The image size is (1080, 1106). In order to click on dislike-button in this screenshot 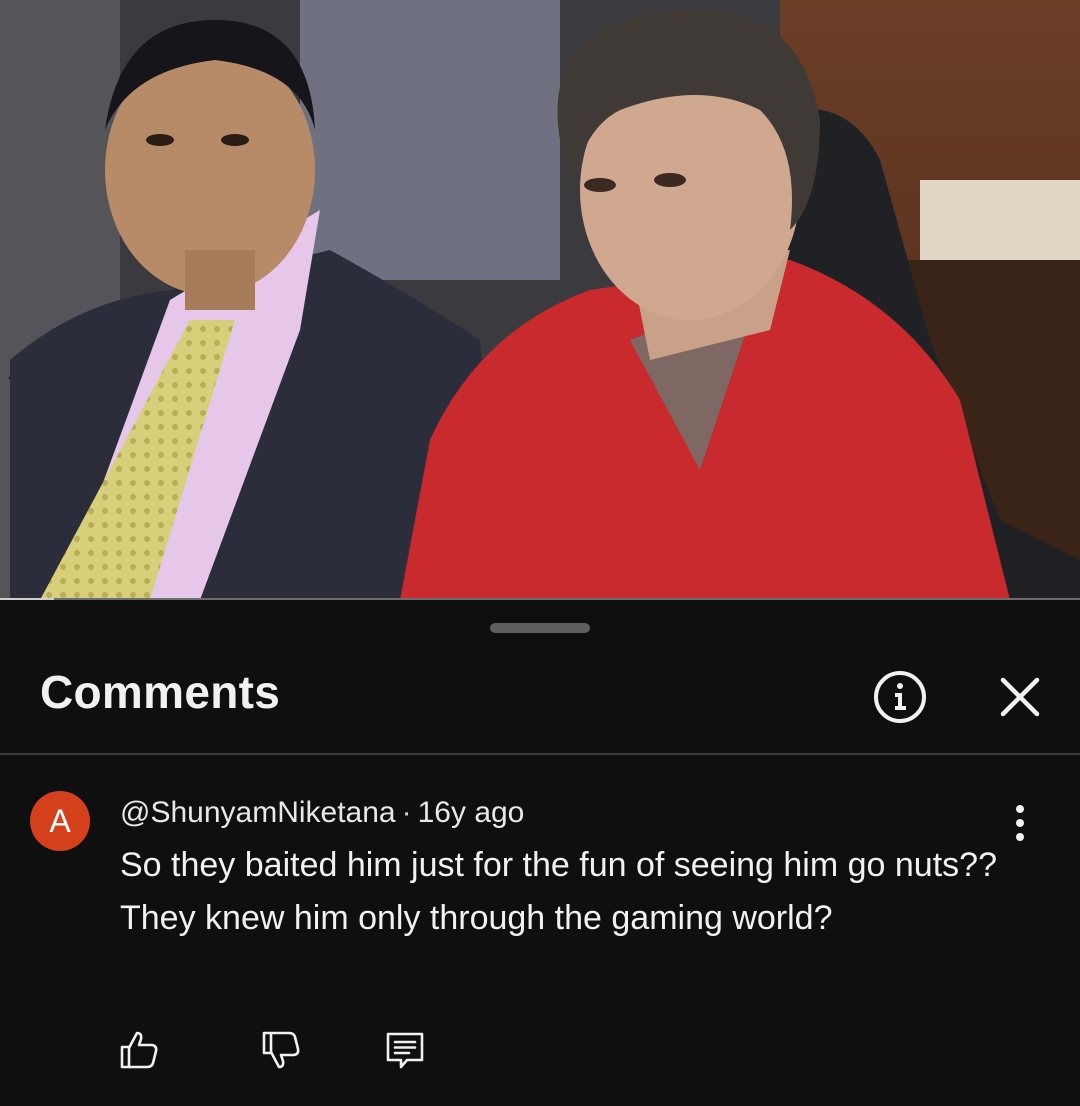, I will do `click(281, 1050)`.